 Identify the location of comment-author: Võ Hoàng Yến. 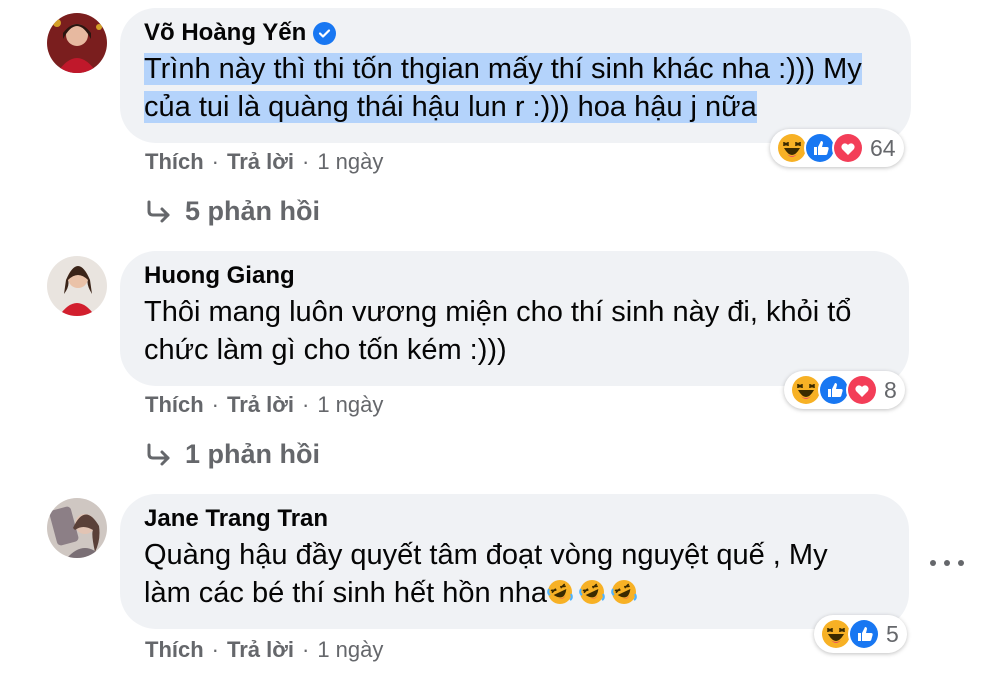
(513, 33).